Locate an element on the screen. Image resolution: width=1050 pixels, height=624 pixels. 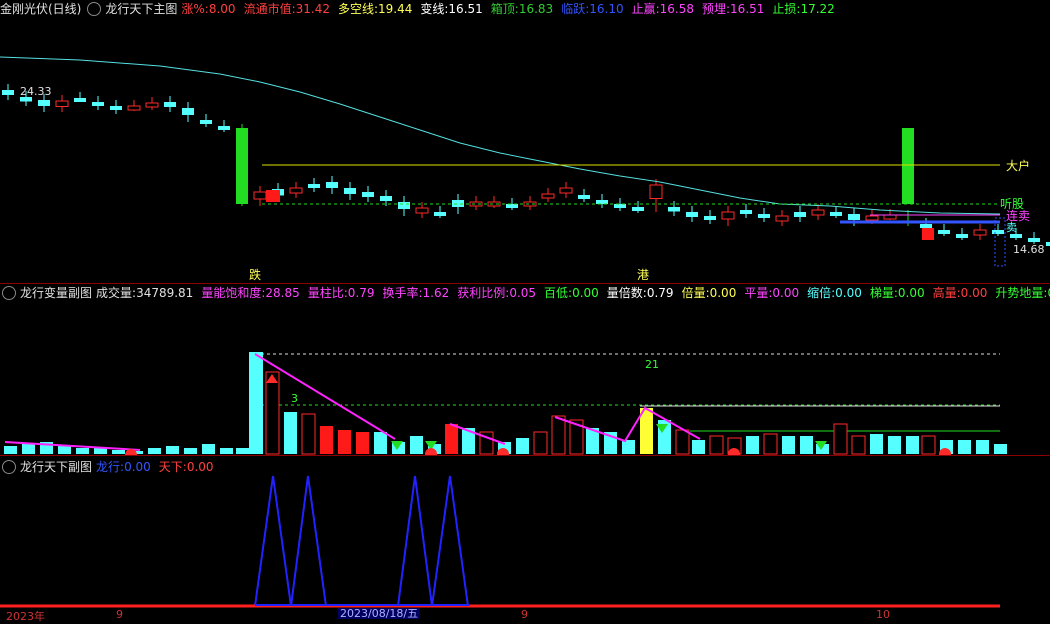
cursor-box is located at coordinates (1000, 242).